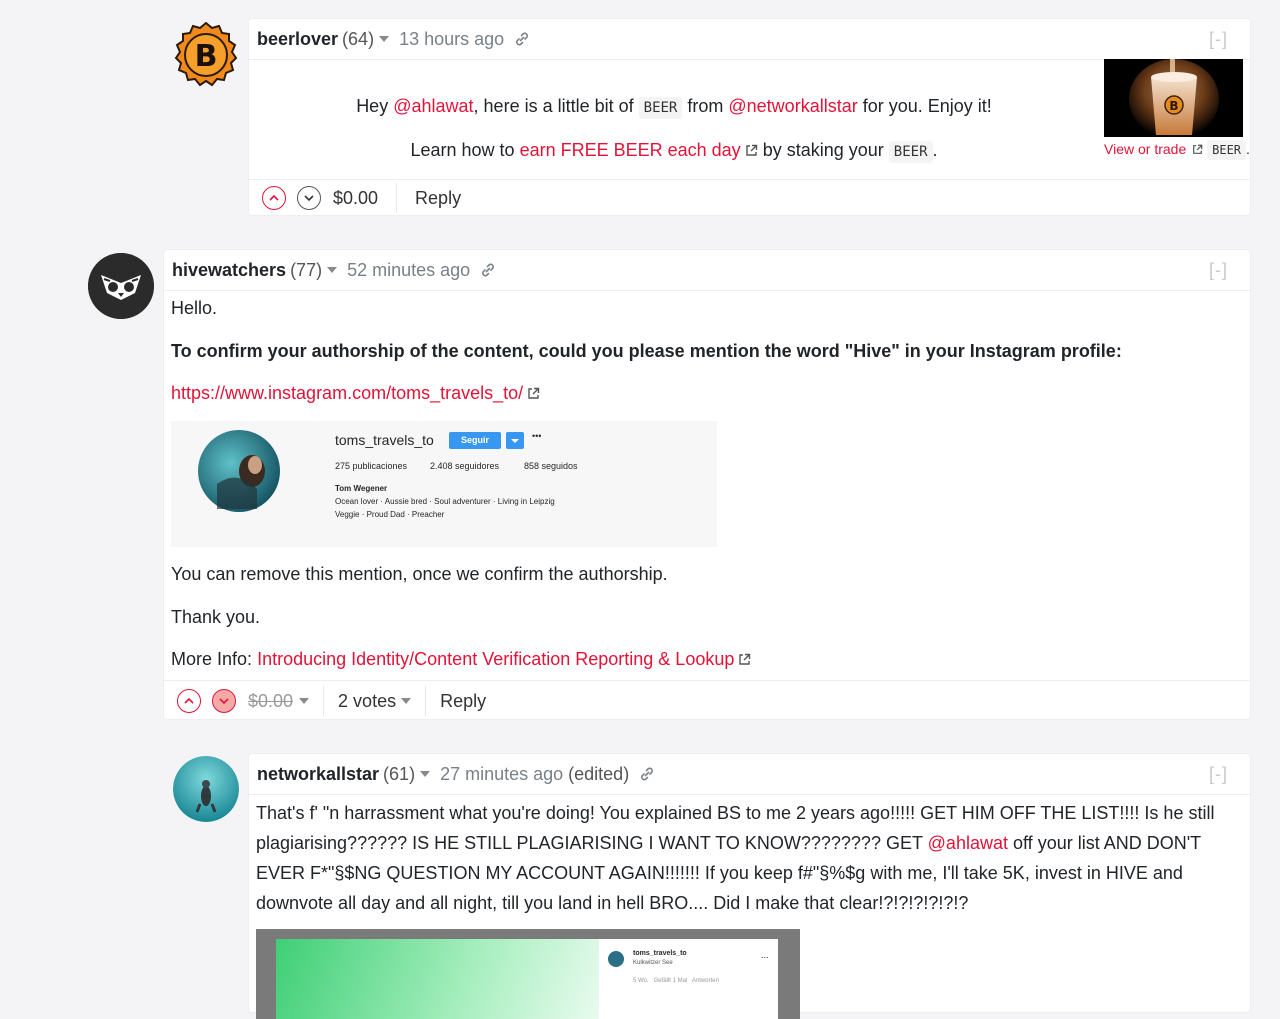 The image size is (1280, 1019). What do you see at coordinates (358, 38) in the screenshot?
I see `author-reputation: (64)` at bounding box center [358, 38].